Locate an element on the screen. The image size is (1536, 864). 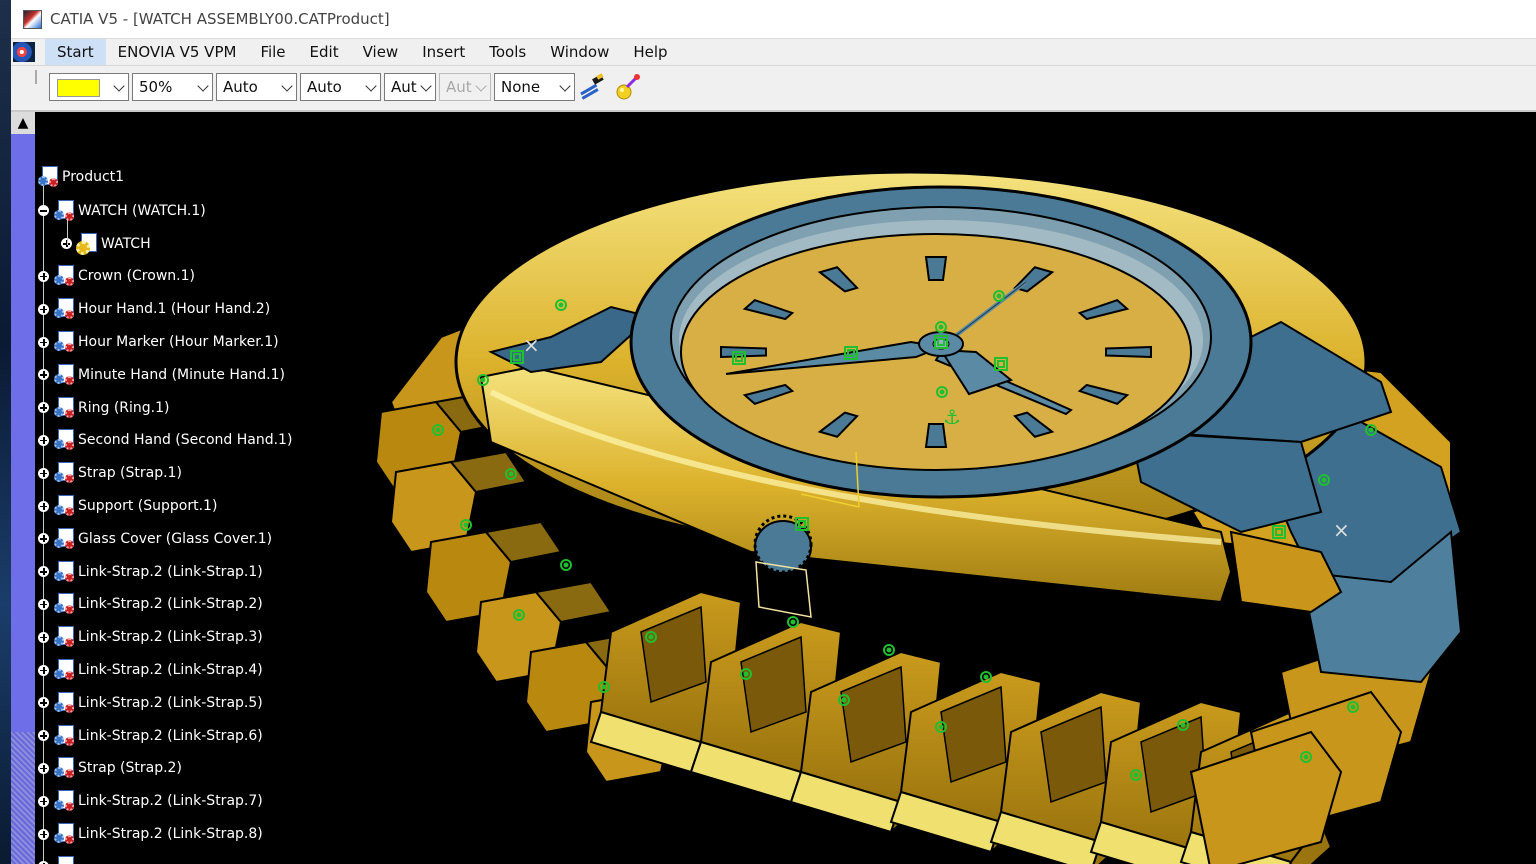
menu-file: File is located at coordinates (272, 52).